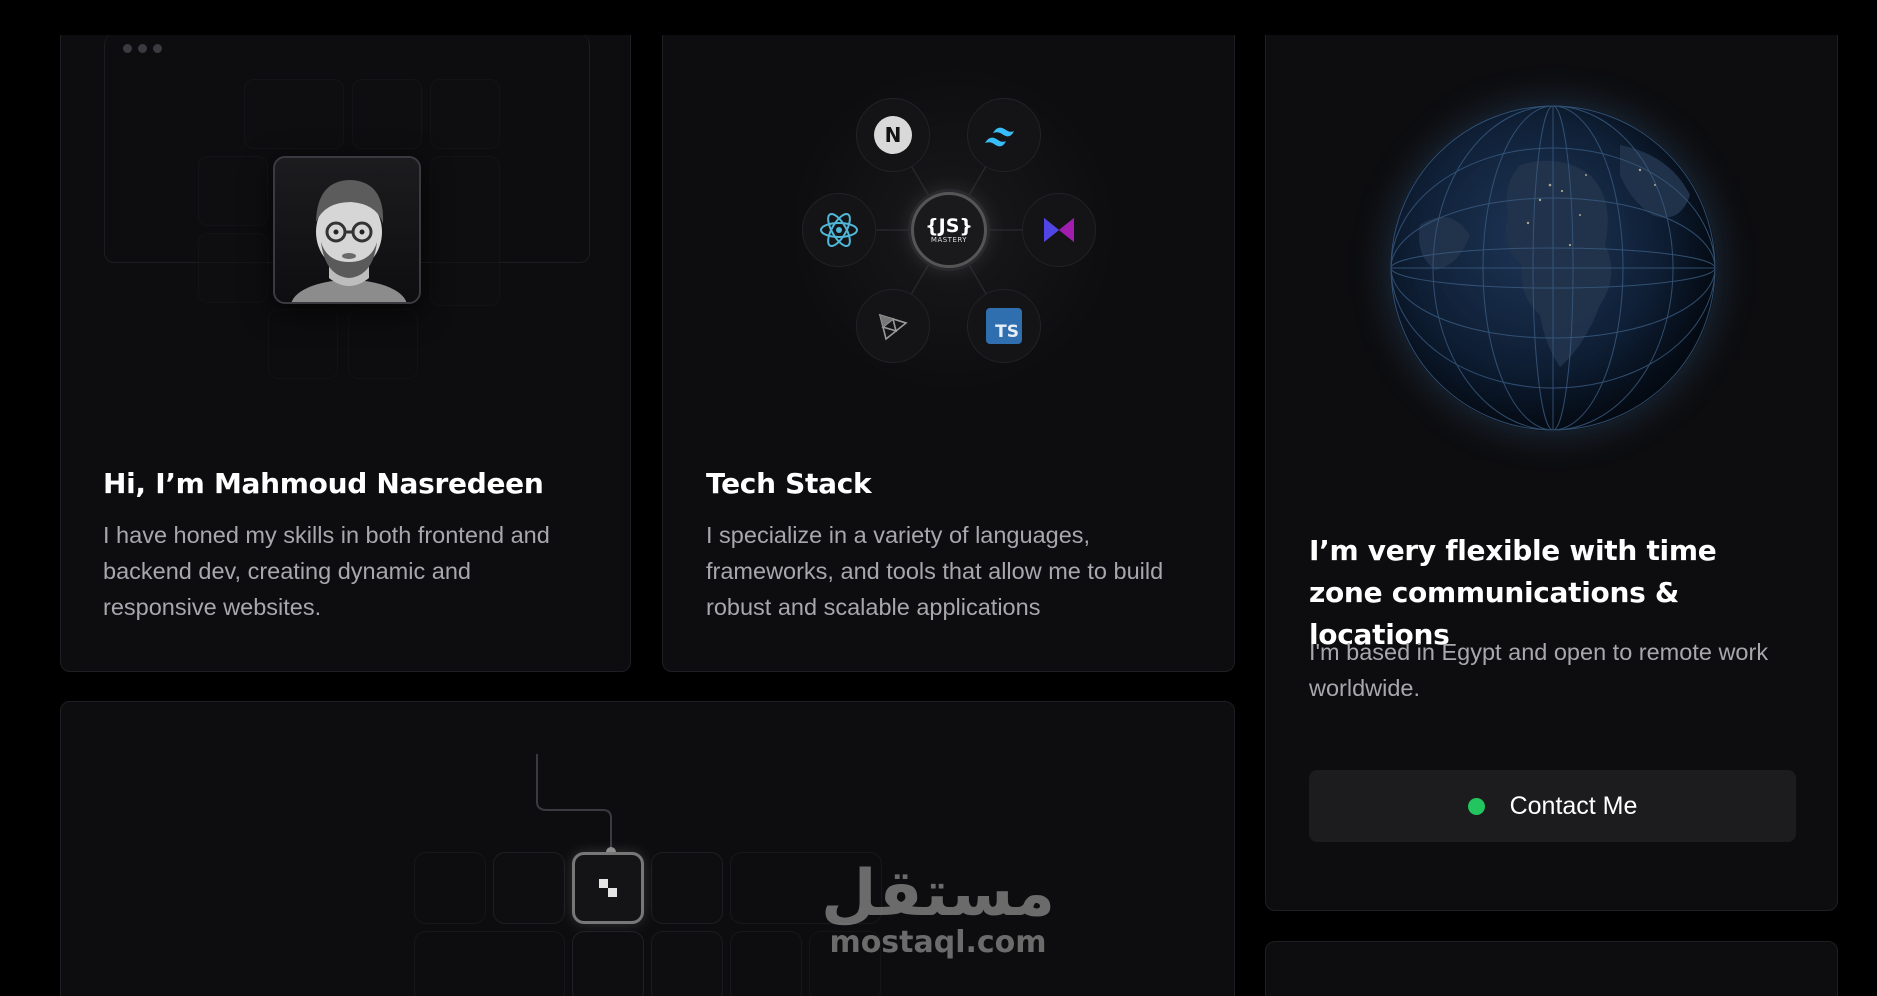  I want to click on bottom-right-card, so click(1551, 968).